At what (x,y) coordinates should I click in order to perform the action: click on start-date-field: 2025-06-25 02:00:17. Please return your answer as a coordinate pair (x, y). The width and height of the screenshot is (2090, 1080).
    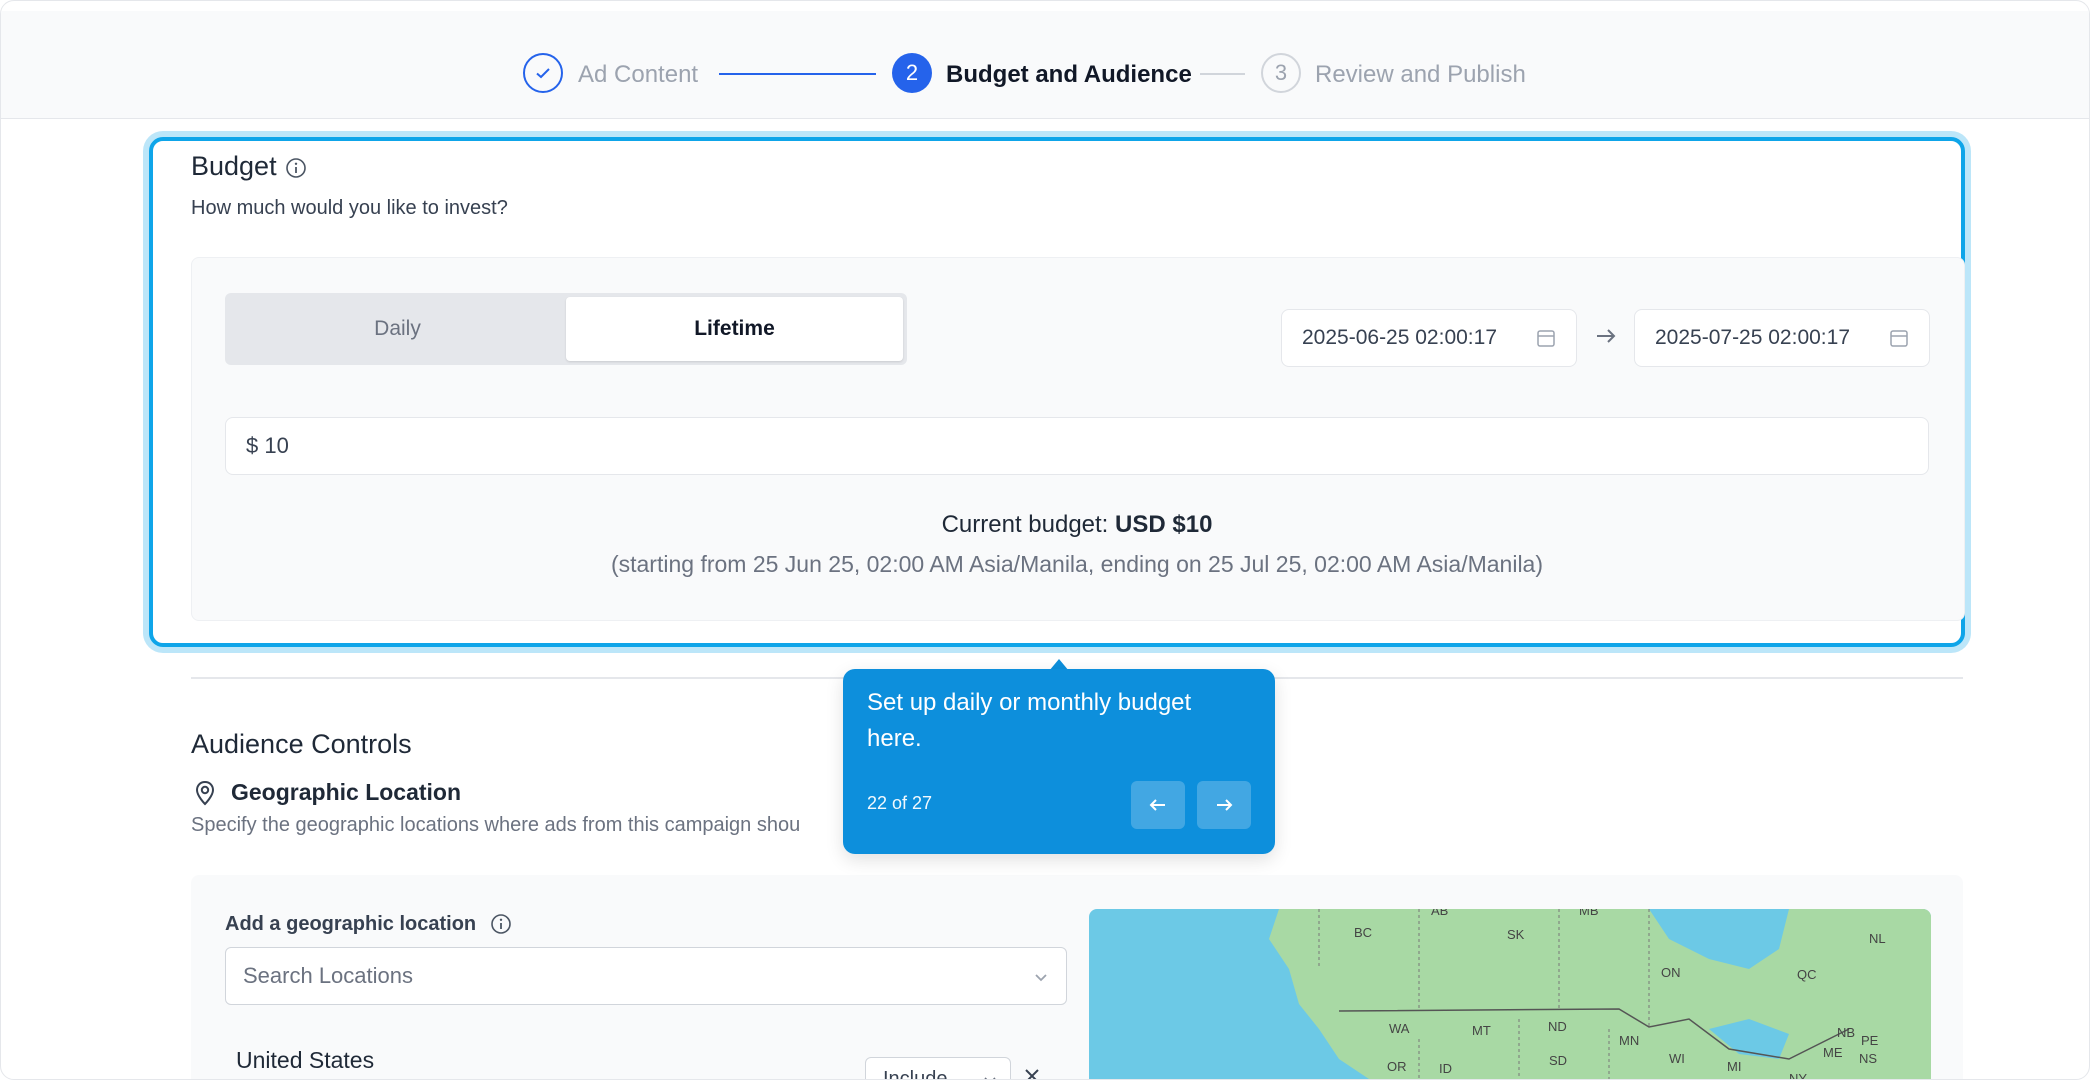
    Looking at the image, I should click on (1429, 338).